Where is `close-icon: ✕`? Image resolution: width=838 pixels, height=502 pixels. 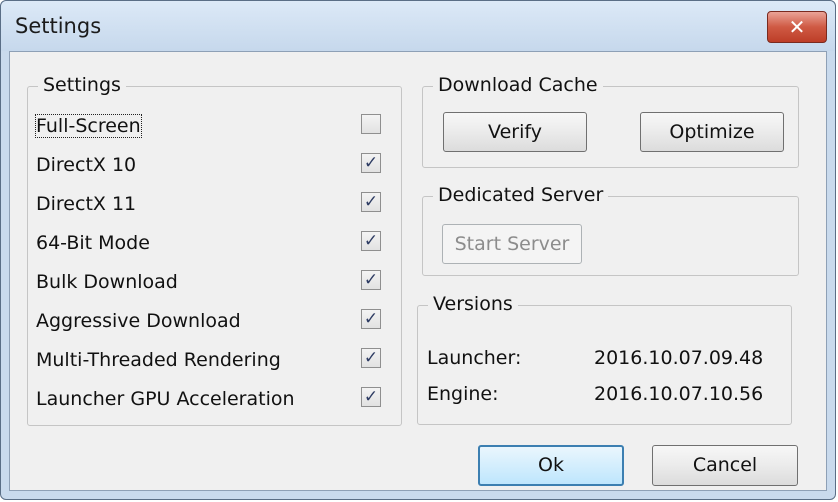
close-icon: ✕ is located at coordinates (797, 27).